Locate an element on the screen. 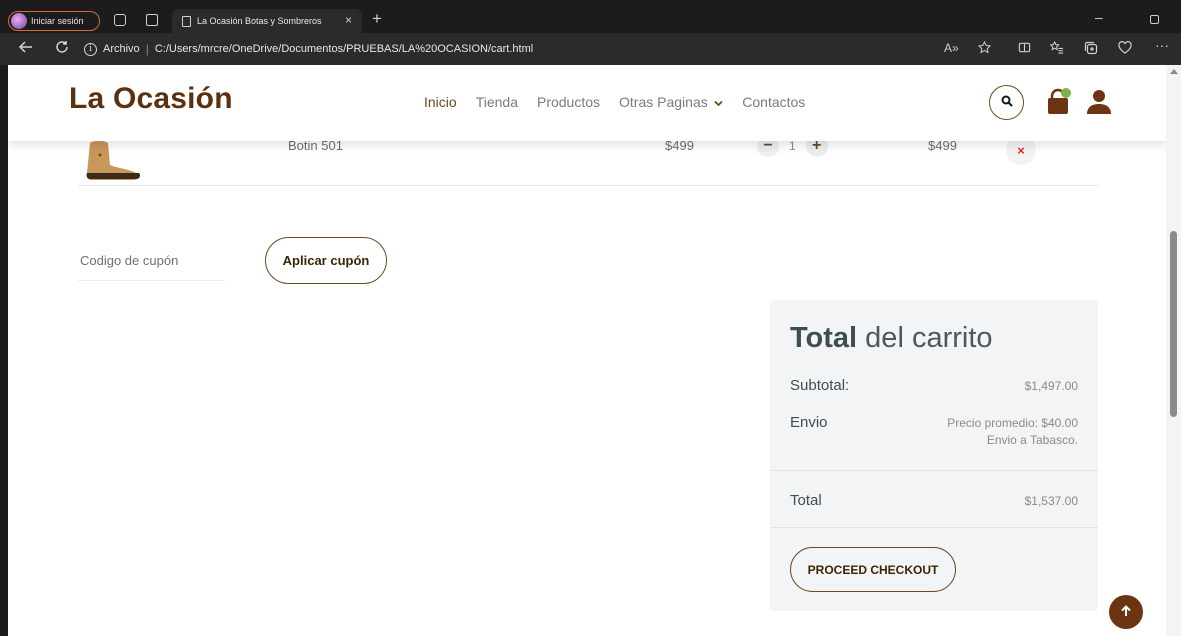 This screenshot has height=636, width=1181. scrollbar-thumb is located at coordinates (1173, 324).